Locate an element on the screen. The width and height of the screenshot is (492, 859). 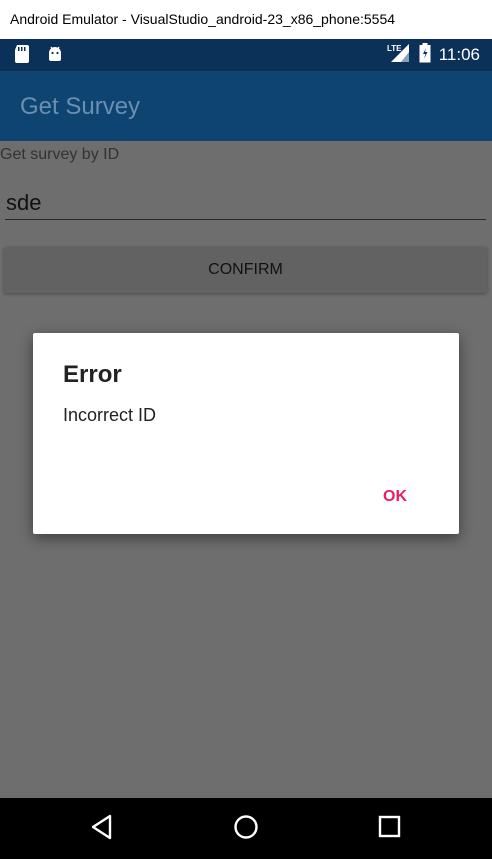
dialog-message: Incorrect ID is located at coordinates (110, 415).